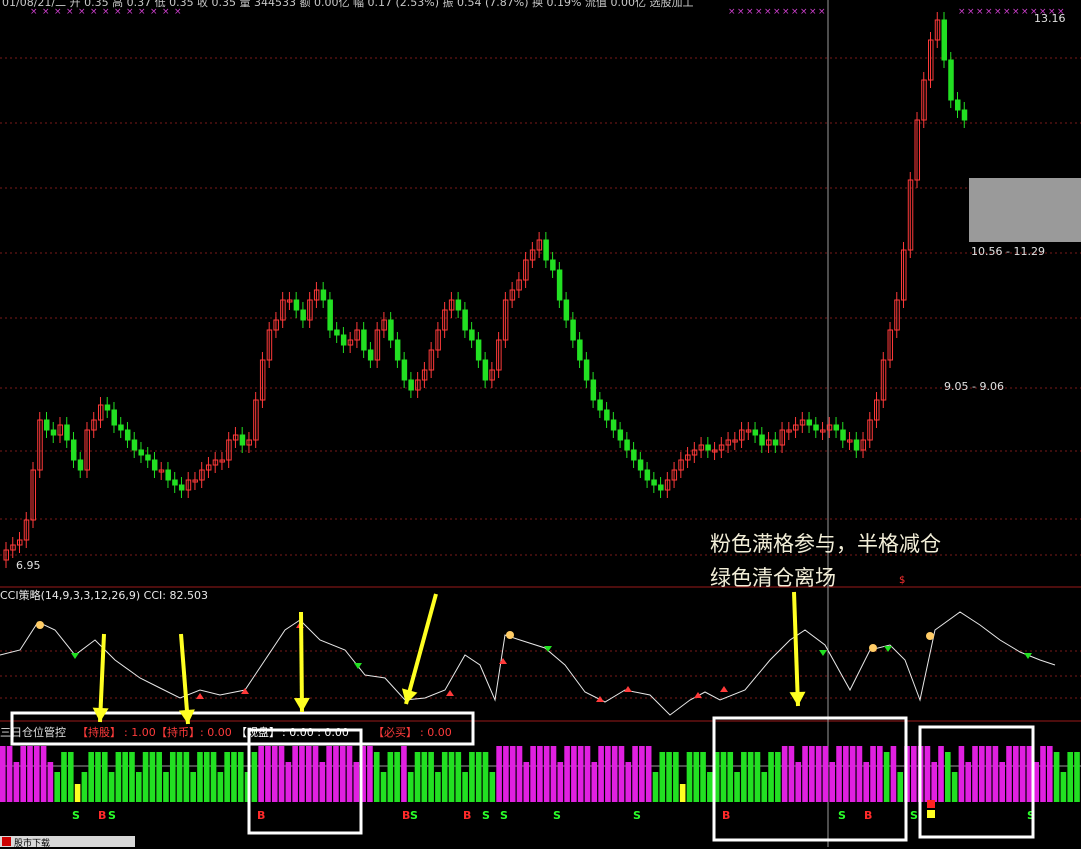 The width and height of the screenshot is (1081, 849). I want to click on mark-square, so click(931, 804).